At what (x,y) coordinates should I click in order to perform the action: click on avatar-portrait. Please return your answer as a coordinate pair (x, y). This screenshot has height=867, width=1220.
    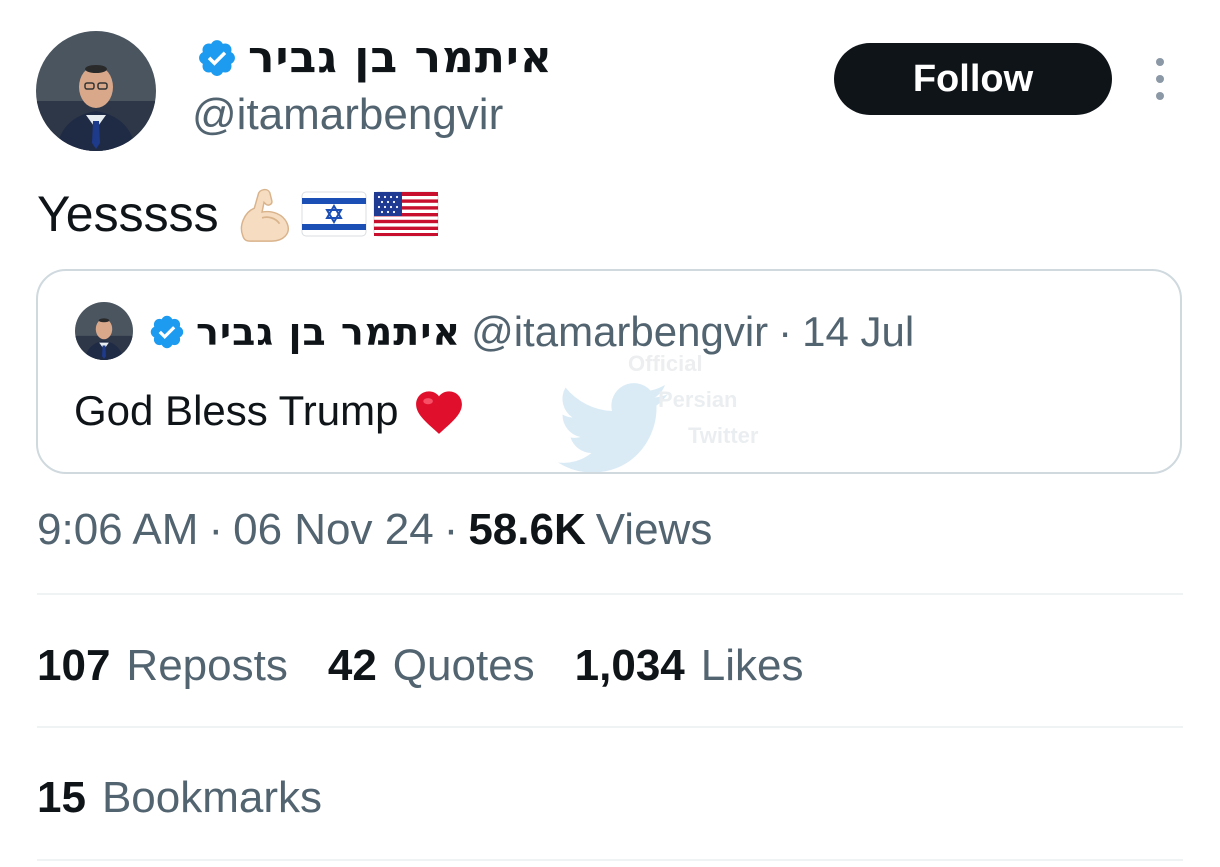
    Looking at the image, I should click on (96, 91).